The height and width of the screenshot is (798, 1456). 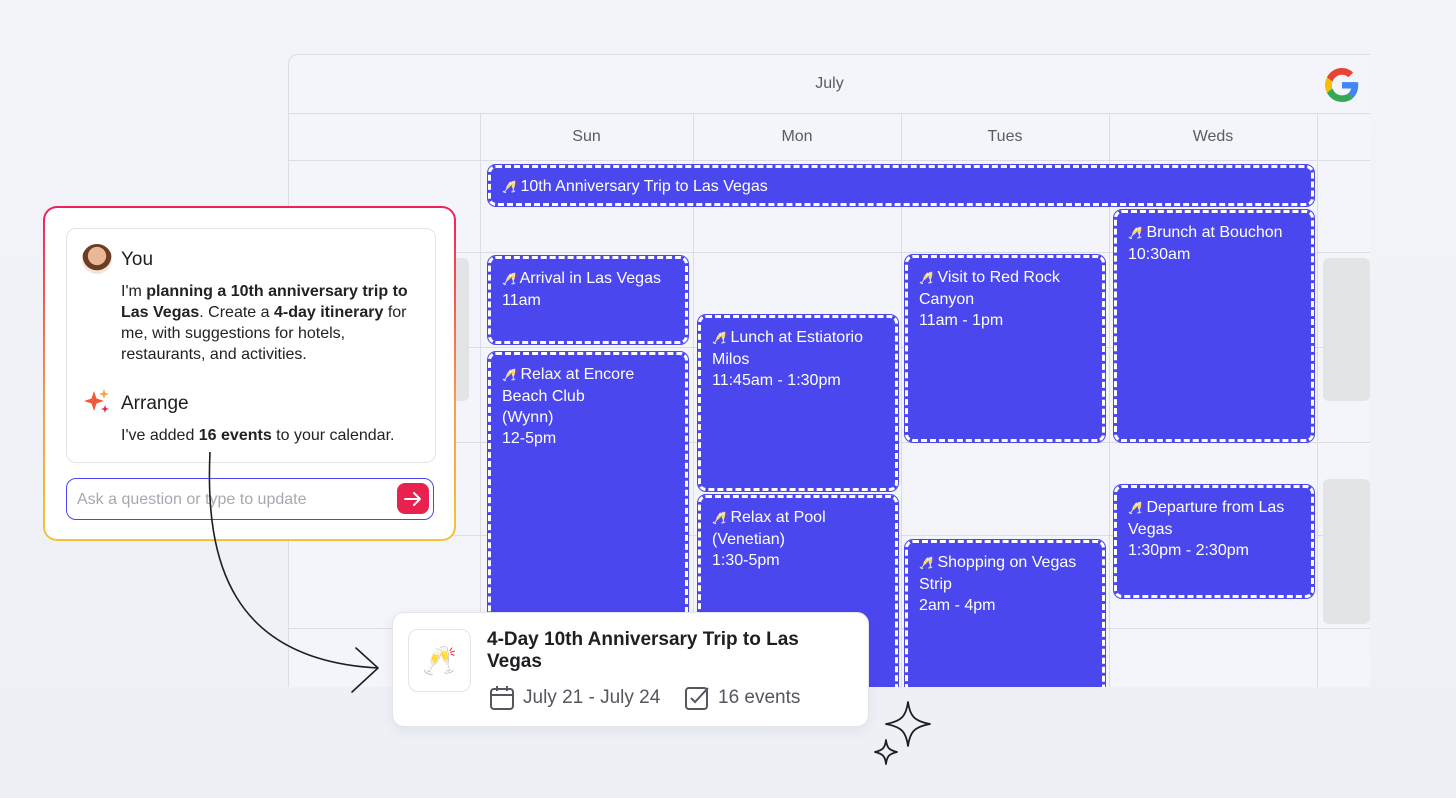 What do you see at coordinates (1213, 136) in the screenshot?
I see `day-header-weds: Weds` at bounding box center [1213, 136].